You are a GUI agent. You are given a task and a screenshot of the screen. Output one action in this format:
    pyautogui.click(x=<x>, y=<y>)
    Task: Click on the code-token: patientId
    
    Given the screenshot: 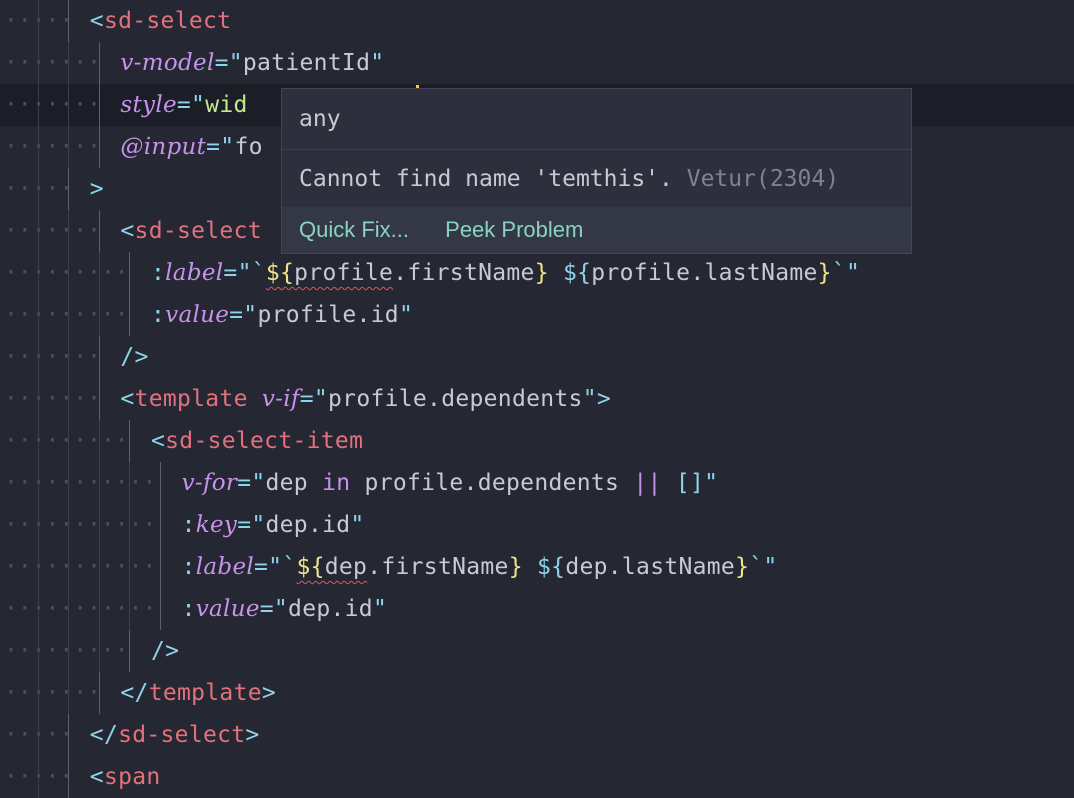 What is the action you would take?
    pyautogui.click(x=306, y=63)
    